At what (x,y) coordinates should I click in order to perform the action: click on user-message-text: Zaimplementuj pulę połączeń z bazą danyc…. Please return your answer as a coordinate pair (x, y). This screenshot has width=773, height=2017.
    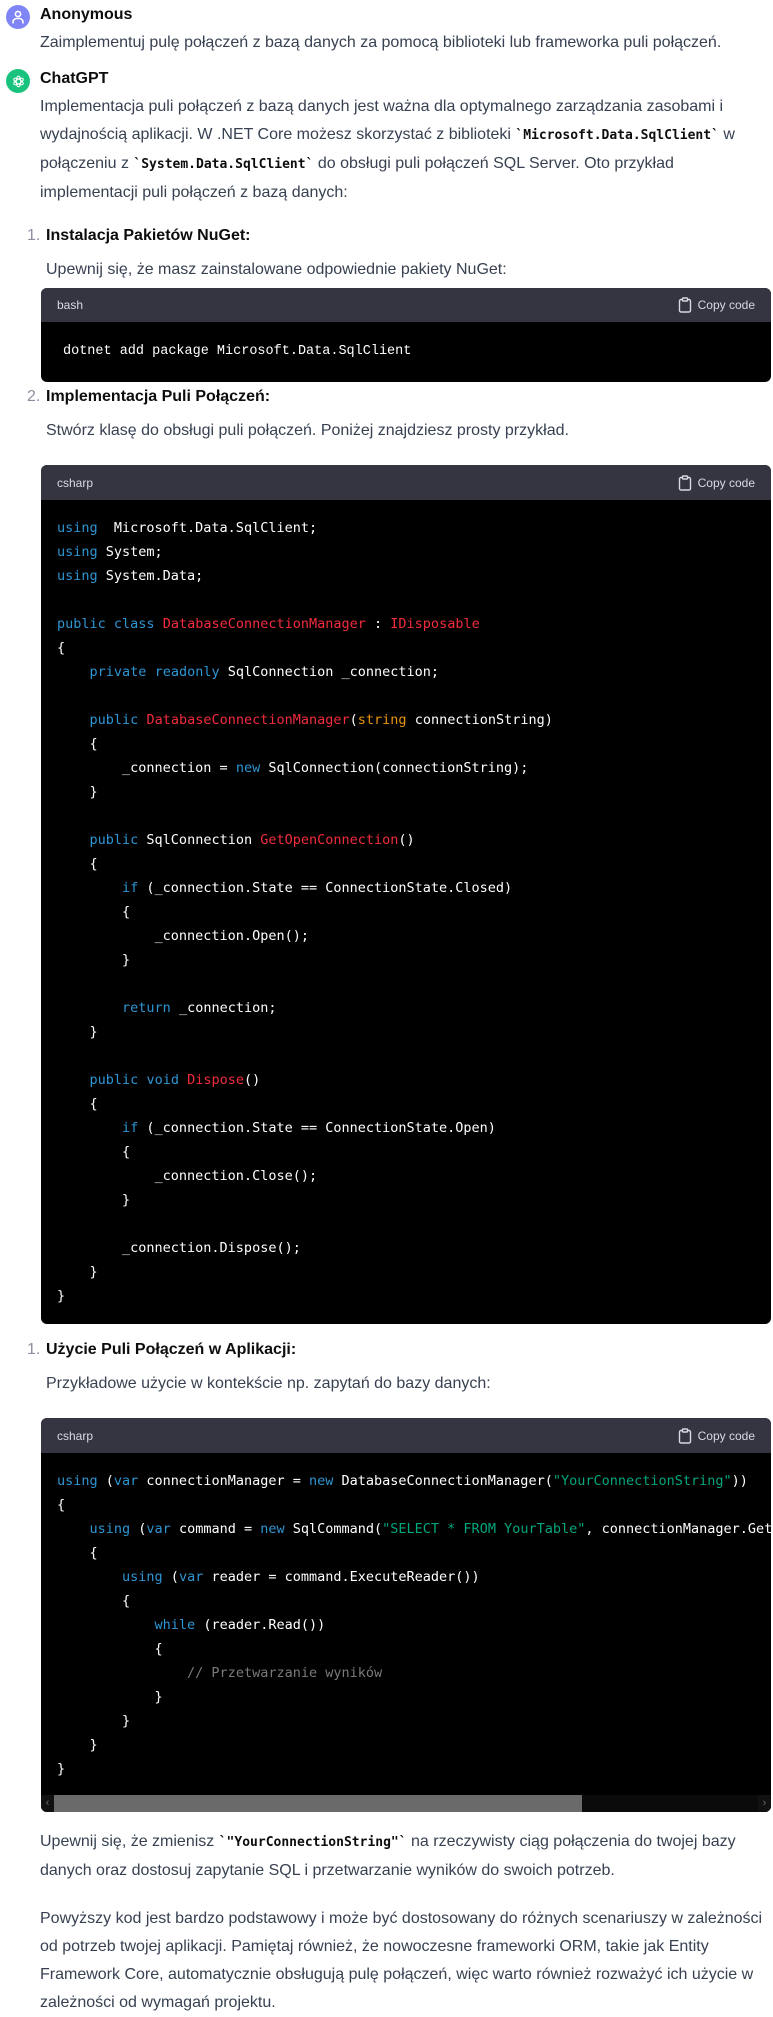
    Looking at the image, I should click on (381, 42).